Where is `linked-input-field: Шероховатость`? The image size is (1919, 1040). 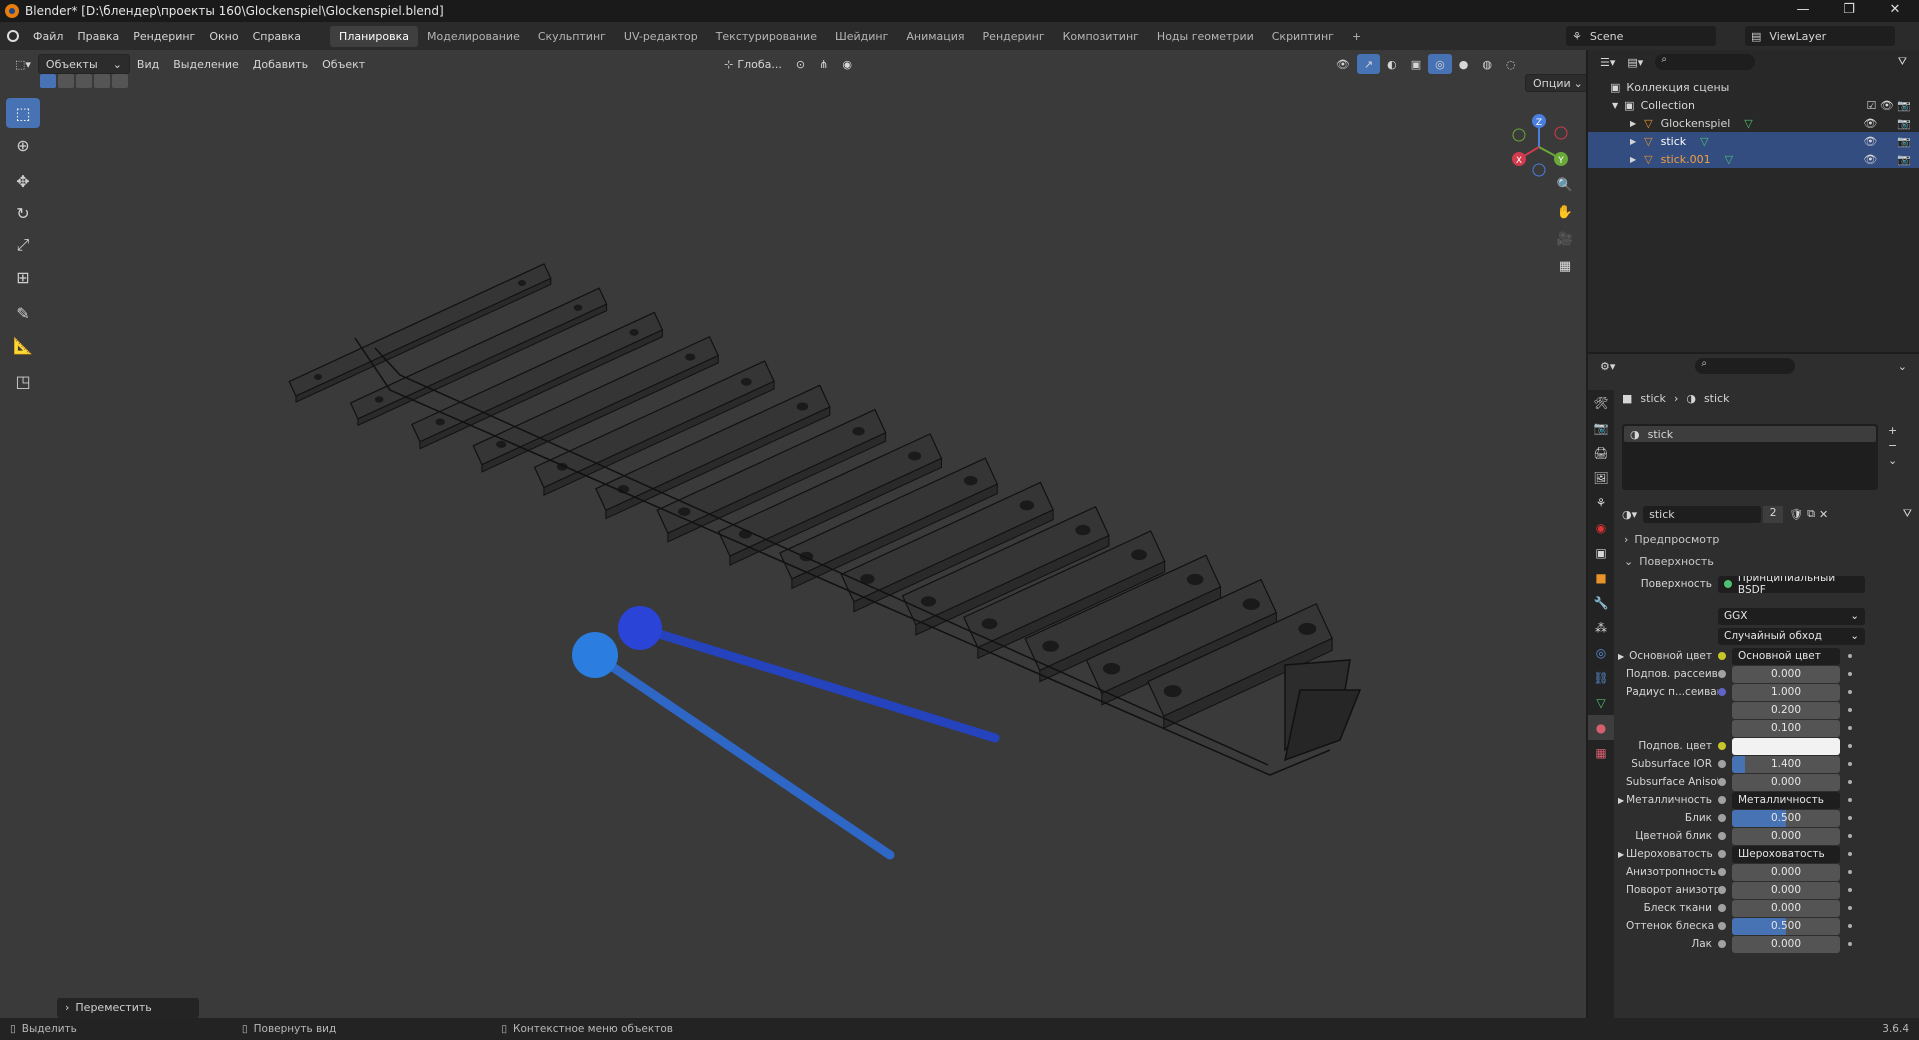 linked-input-field: Шероховатость is located at coordinates (1786, 854).